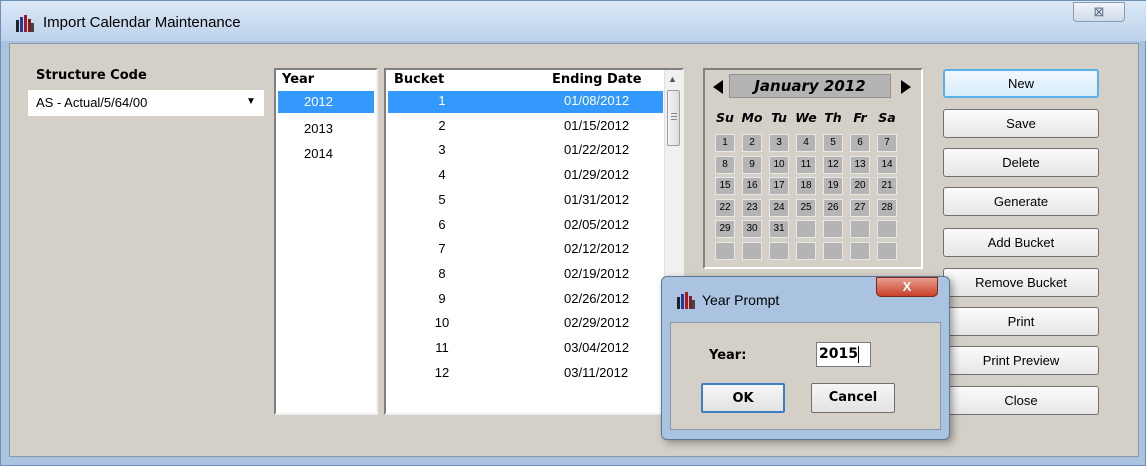  What do you see at coordinates (752, 117) in the screenshot?
I see `weekday-label: Mo` at bounding box center [752, 117].